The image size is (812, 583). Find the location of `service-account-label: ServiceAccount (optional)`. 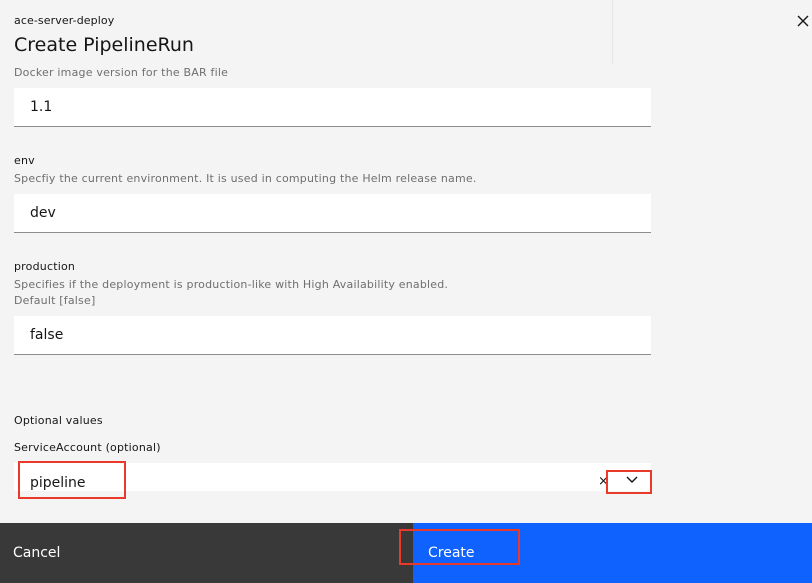

service-account-label: ServiceAccount (optional) is located at coordinates (87, 447).